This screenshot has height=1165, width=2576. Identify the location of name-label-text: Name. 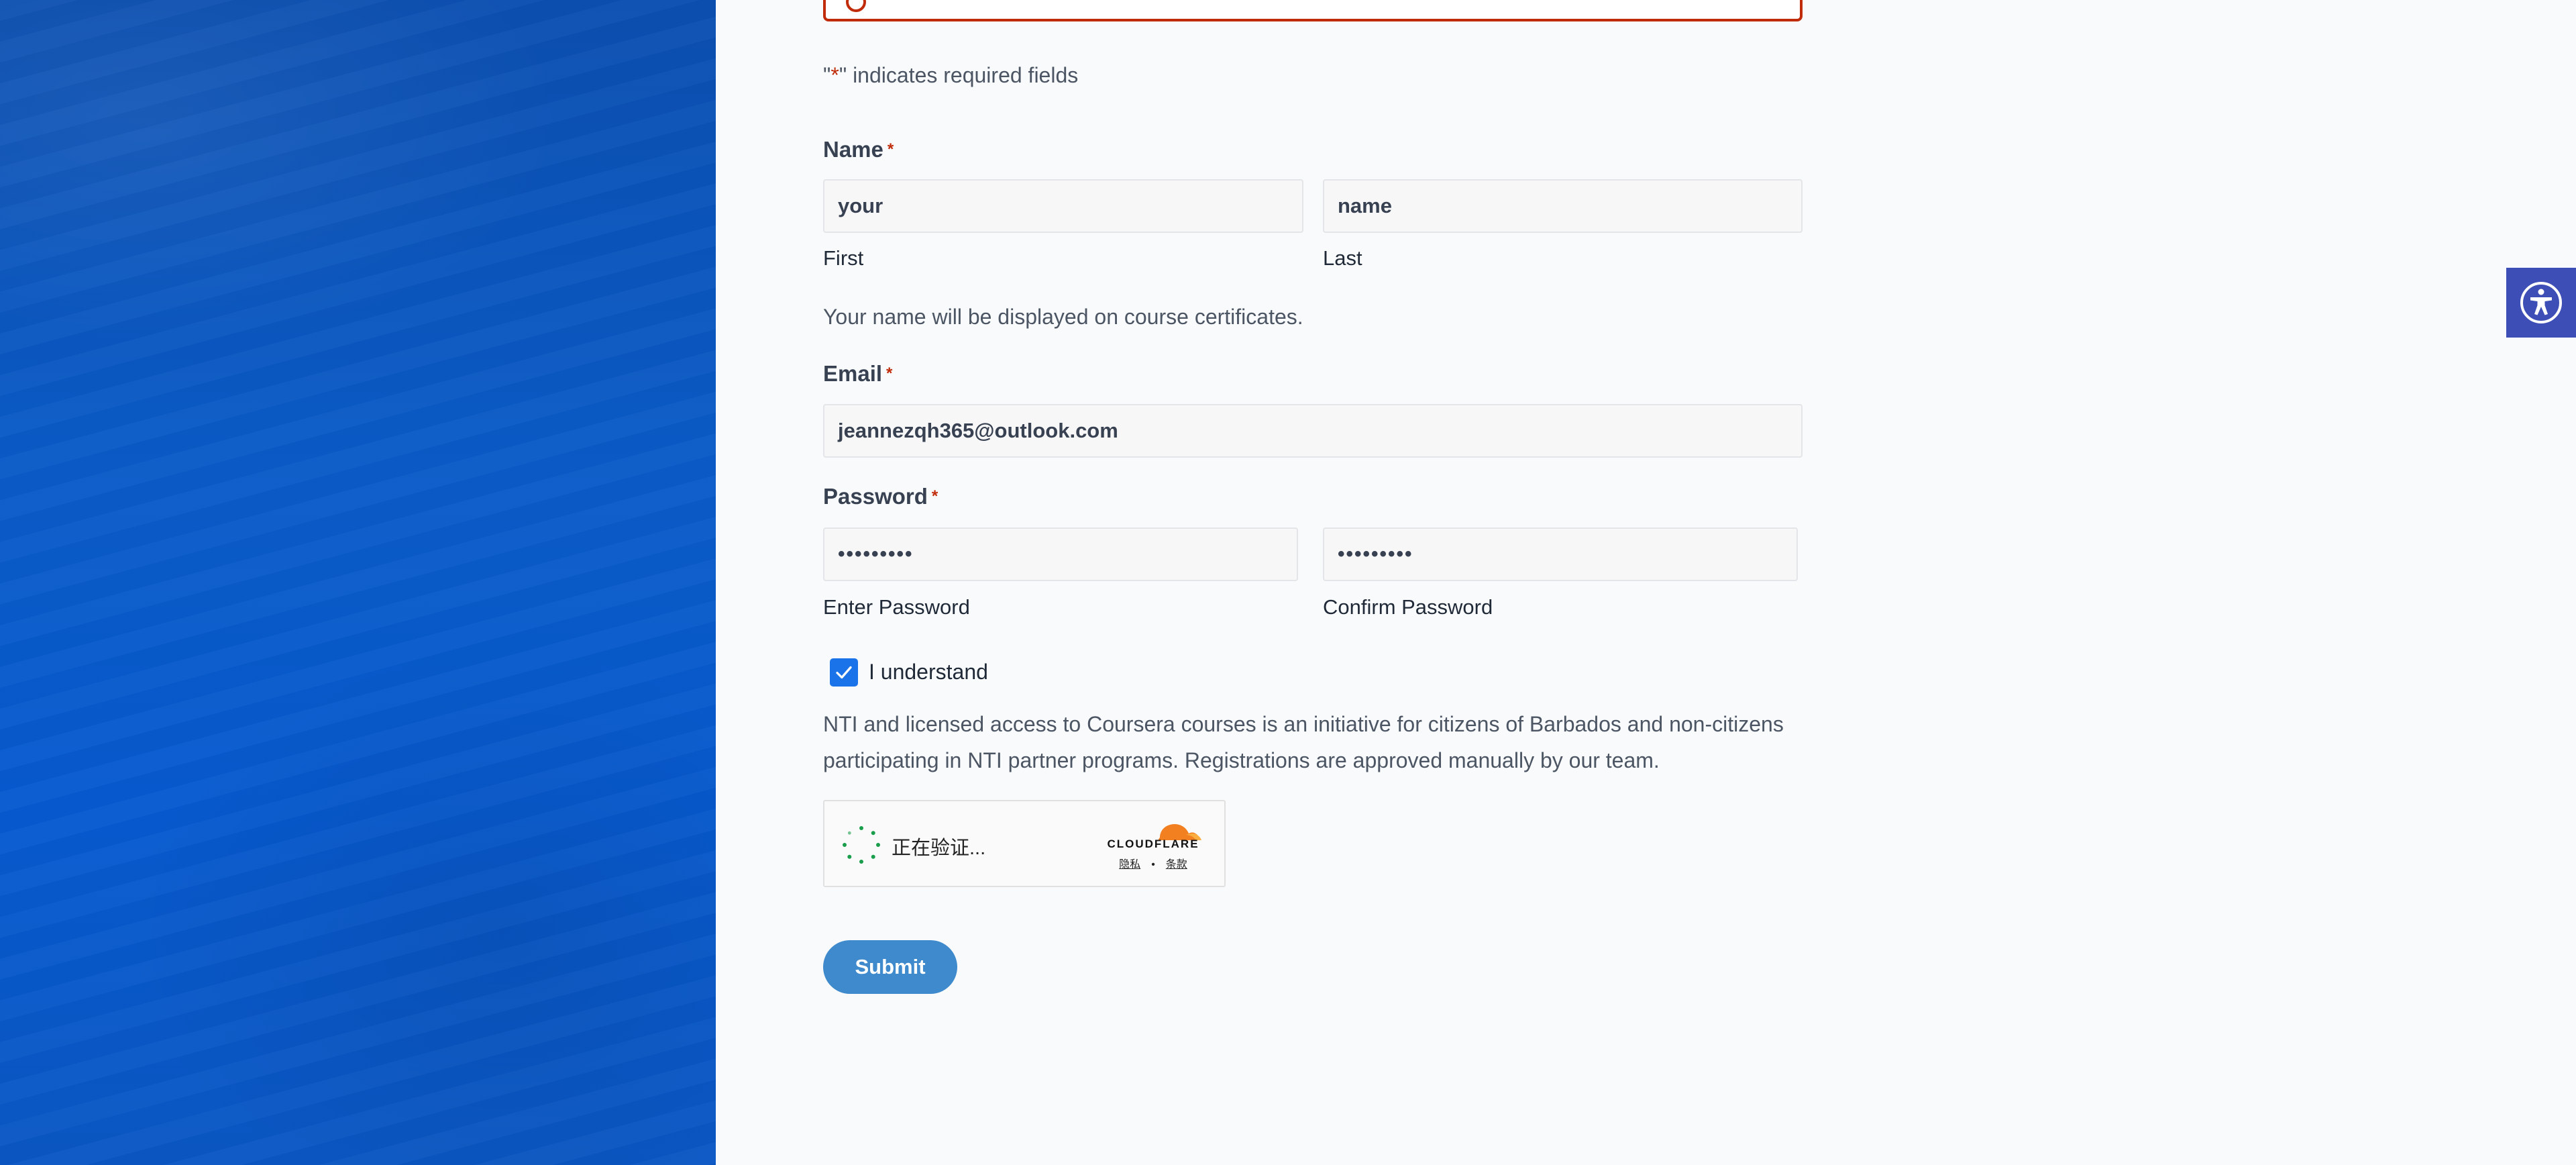
(853, 149).